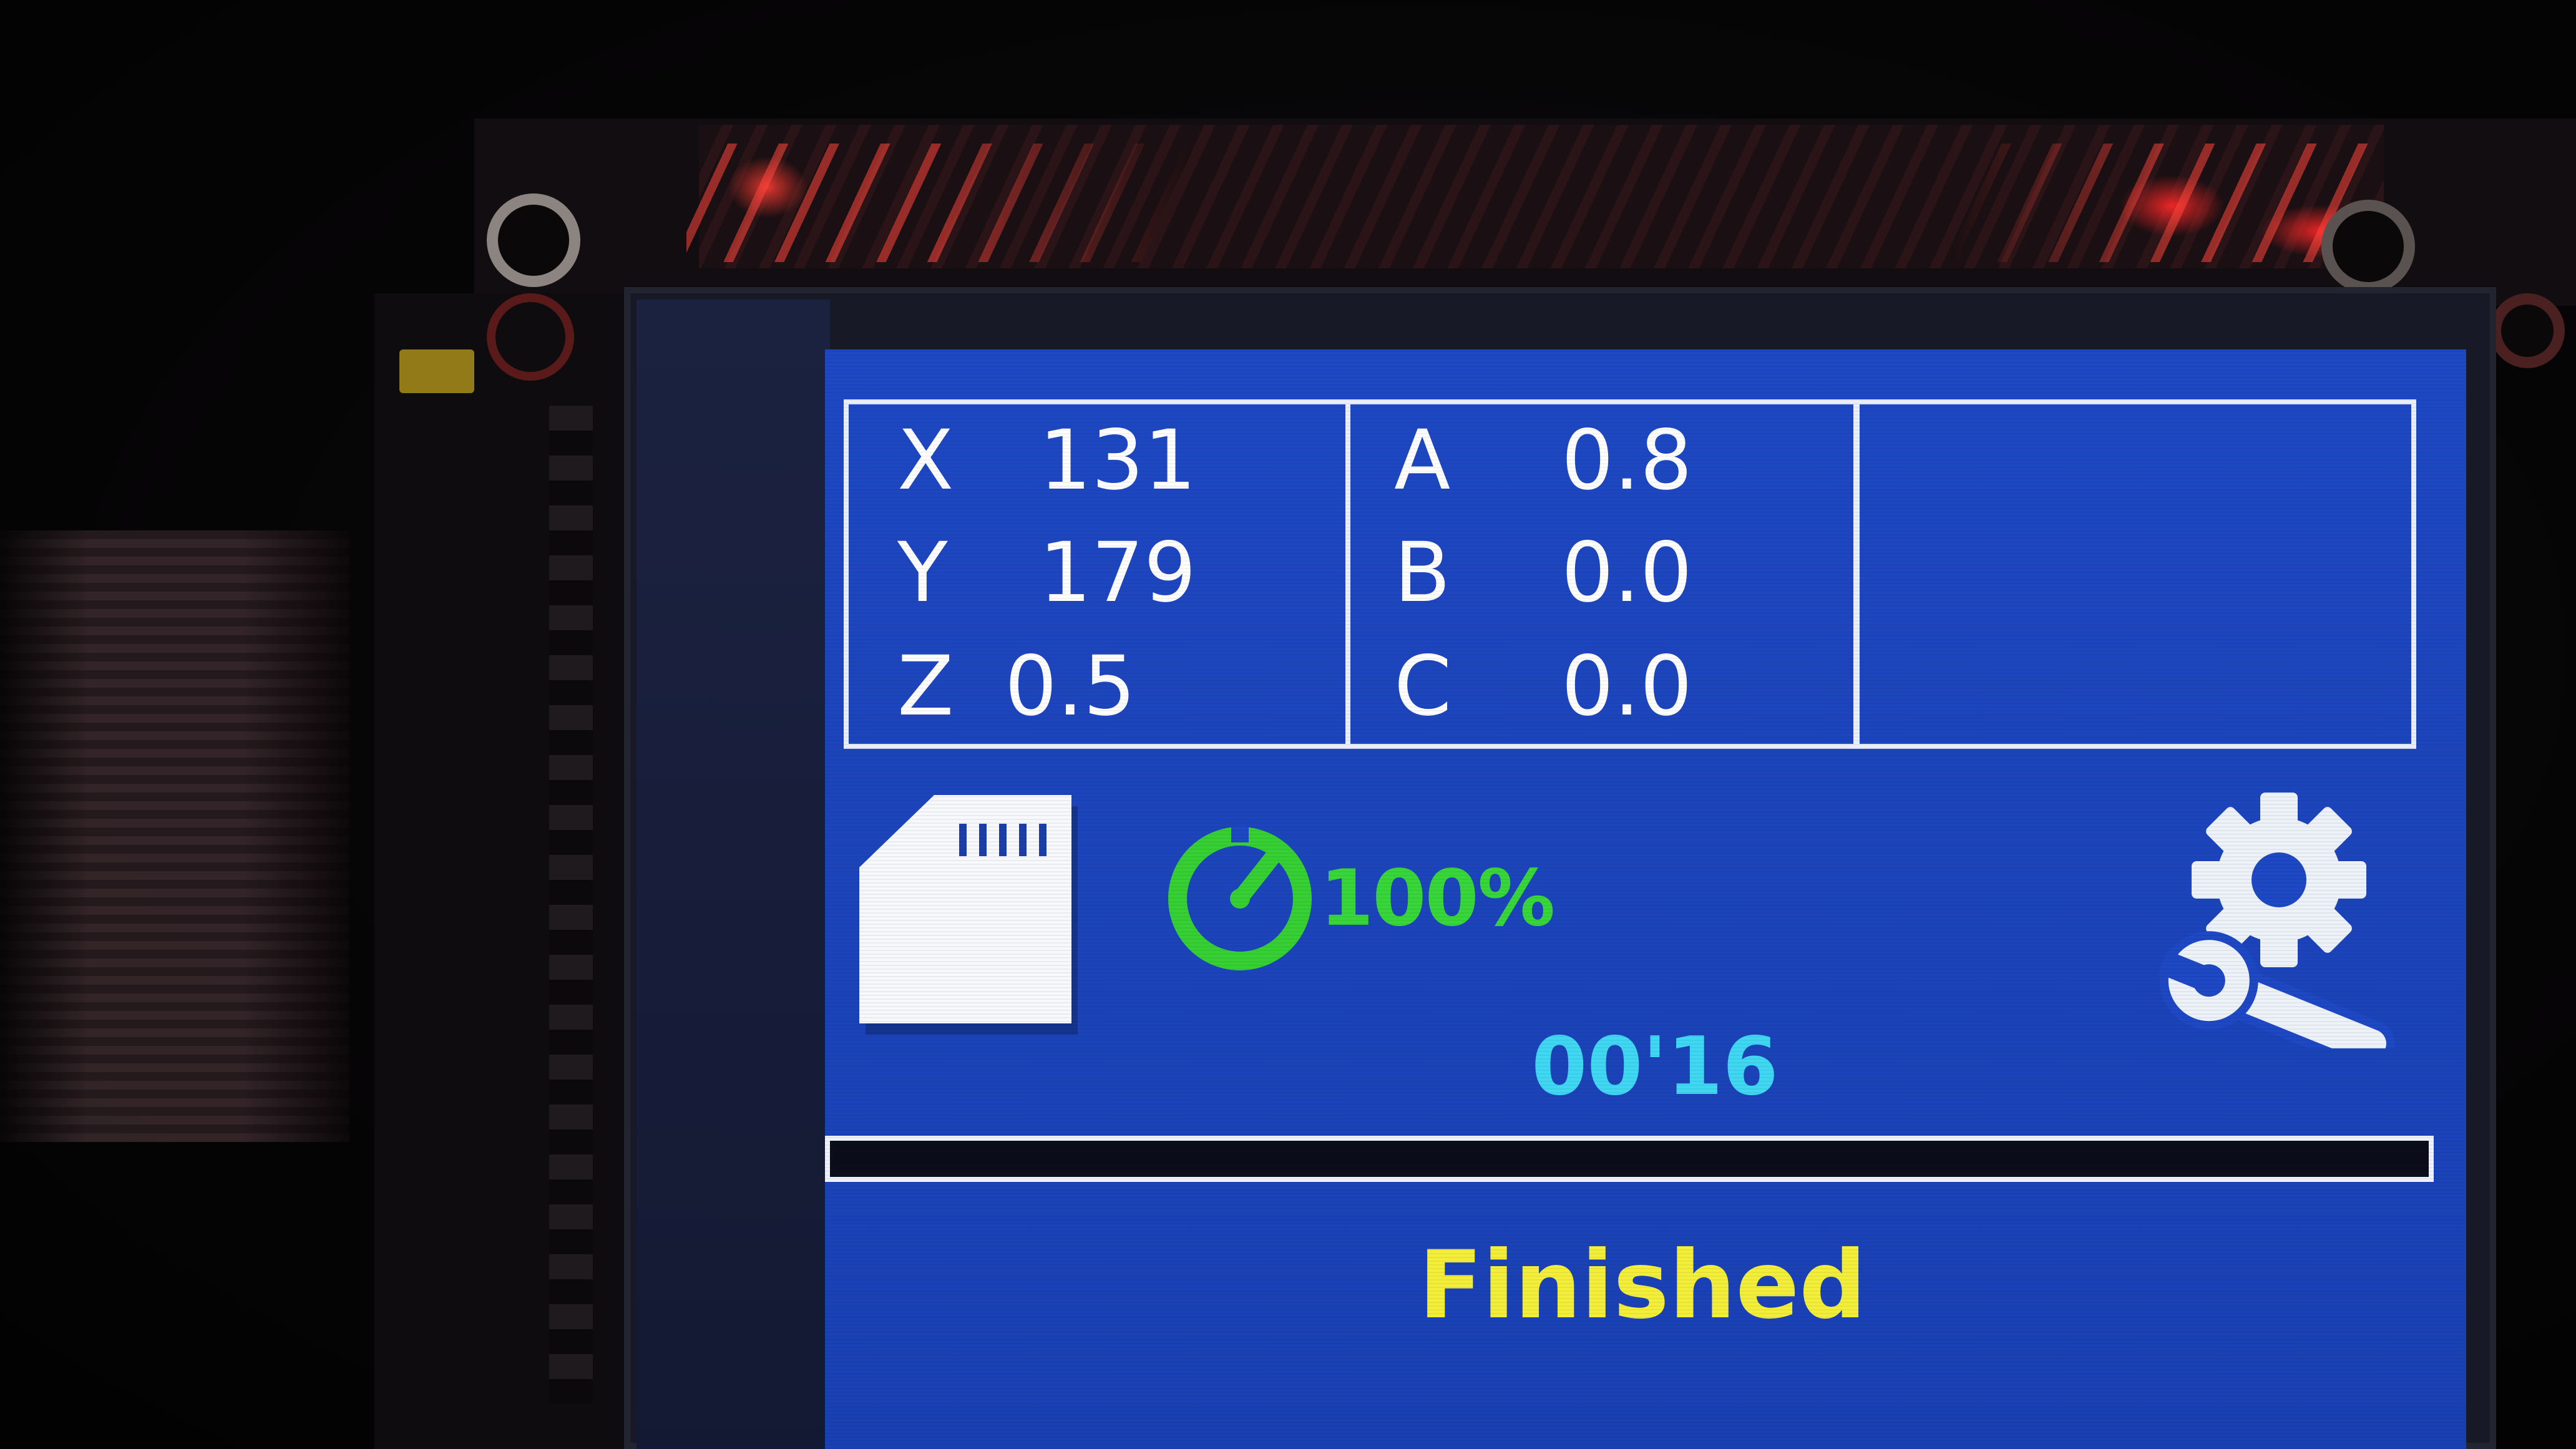 This screenshot has width=2576, height=1449. Describe the element at coordinates (1626, 686) in the screenshot. I see `axis-value-c: 0.0` at that location.